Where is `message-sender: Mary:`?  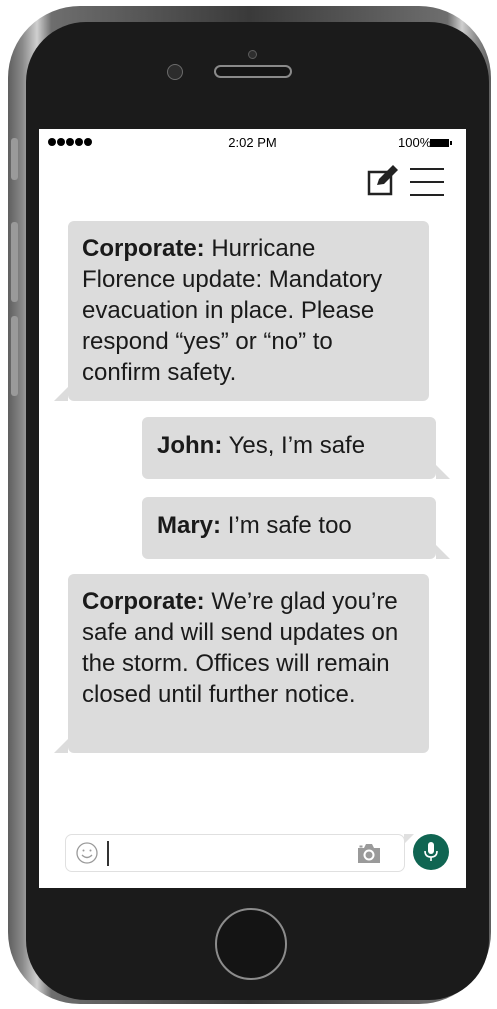 message-sender: Mary: is located at coordinates (189, 525).